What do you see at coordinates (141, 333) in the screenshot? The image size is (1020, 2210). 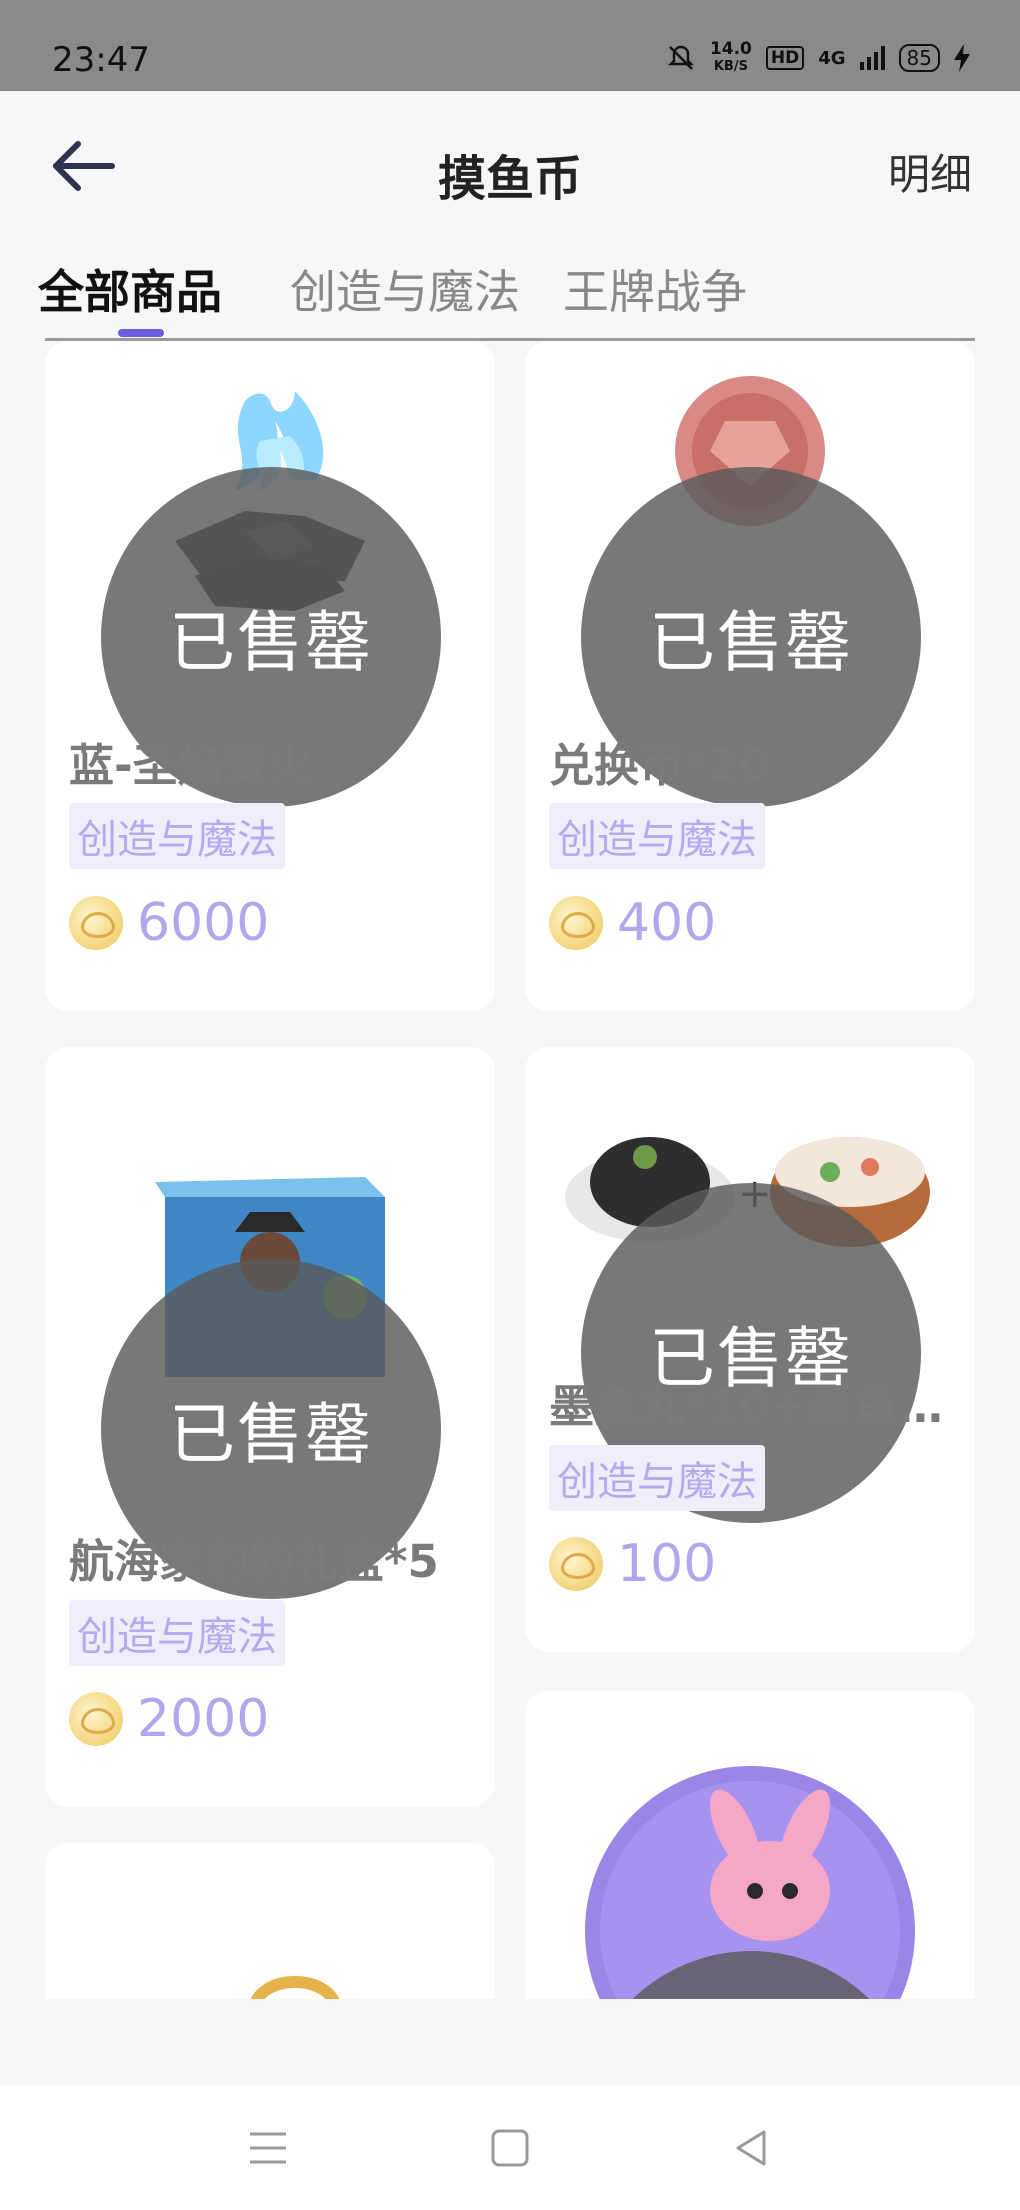 I see `active-tab-indicator` at bounding box center [141, 333].